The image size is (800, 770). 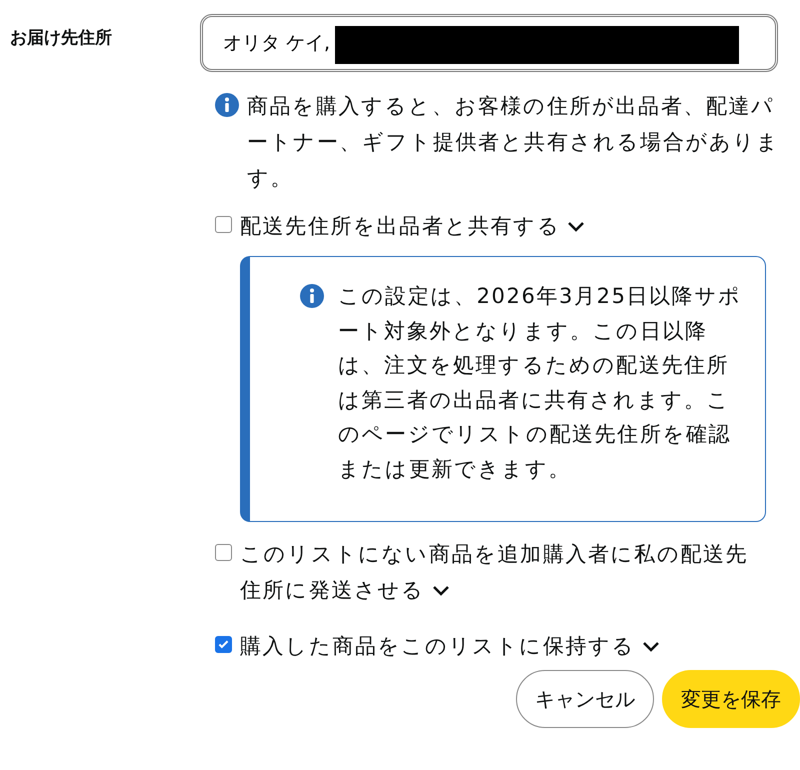 What do you see at coordinates (585, 699) in the screenshot?
I see `cancel-button: キャンセル` at bounding box center [585, 699].